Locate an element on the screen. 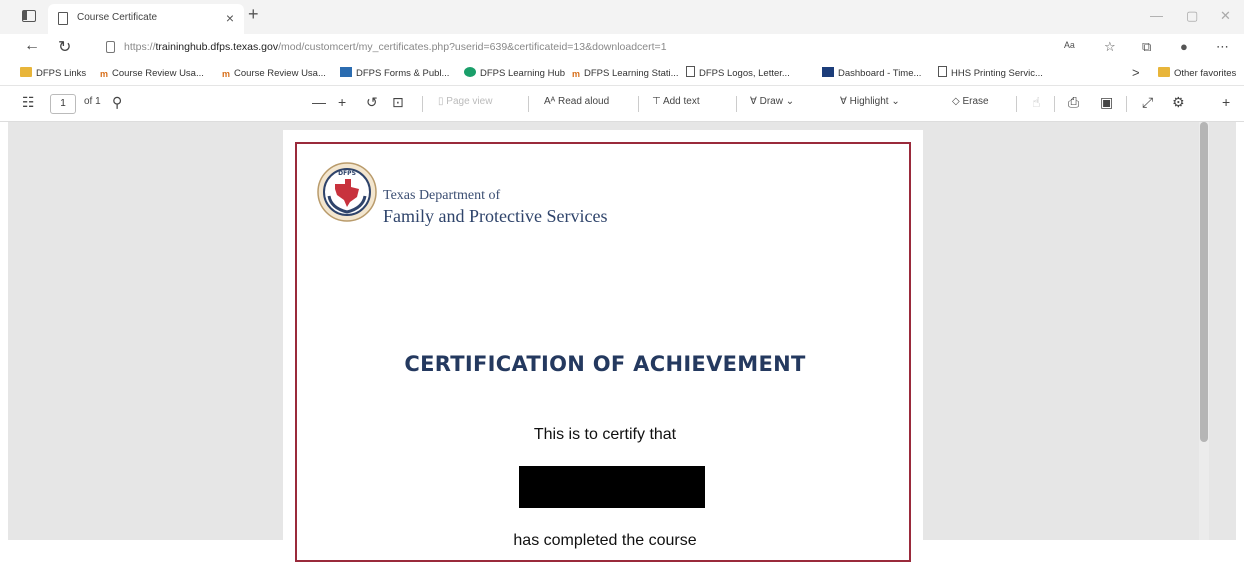  add-text-button: ⊤ Add text is located at coordinates (676, 101).